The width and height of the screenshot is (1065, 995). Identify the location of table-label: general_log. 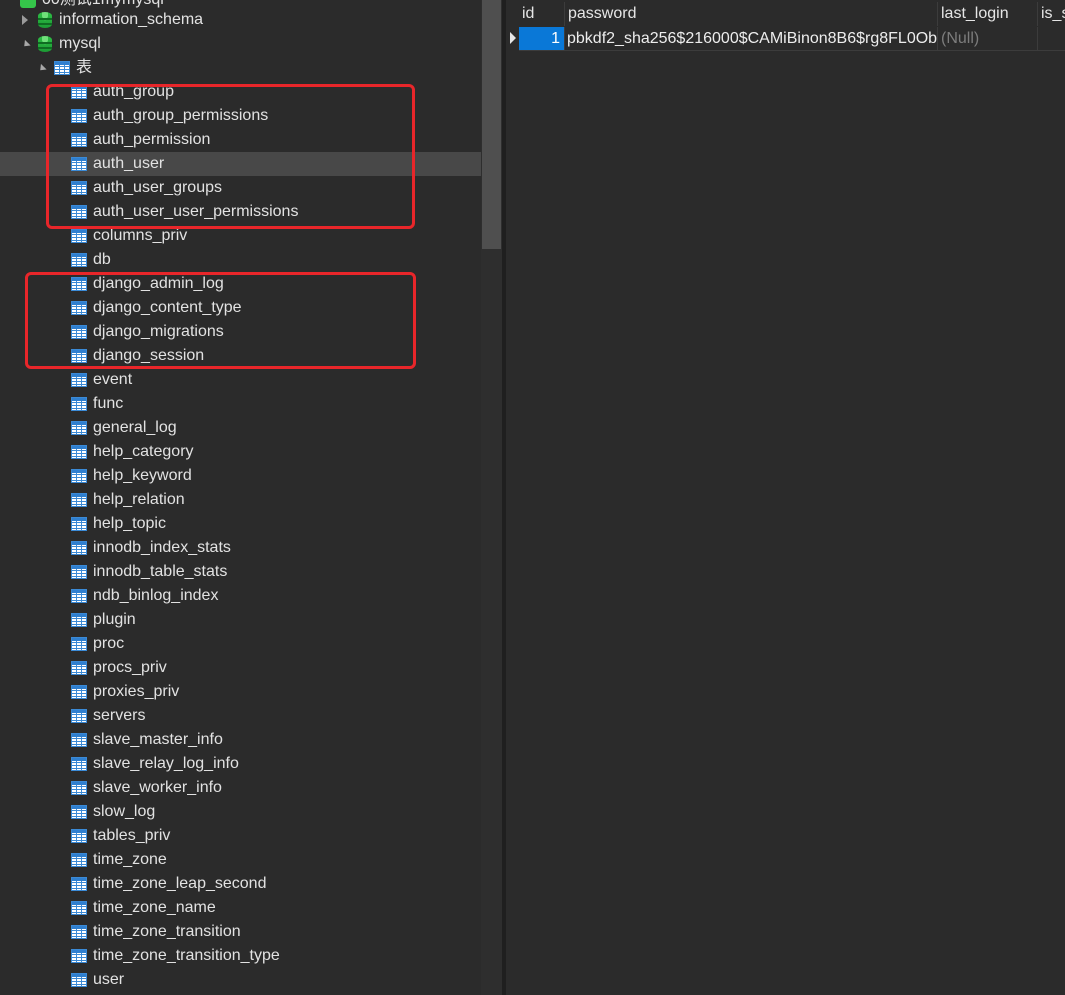
(135, 427).